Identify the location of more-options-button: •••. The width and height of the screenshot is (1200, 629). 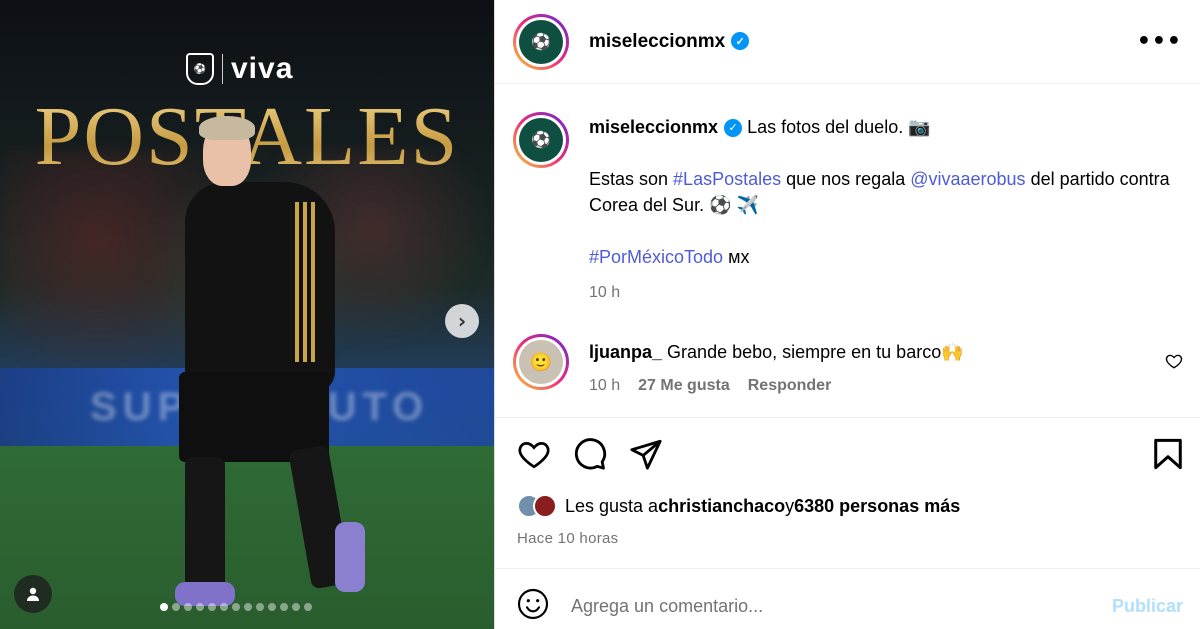
(1159, 41).